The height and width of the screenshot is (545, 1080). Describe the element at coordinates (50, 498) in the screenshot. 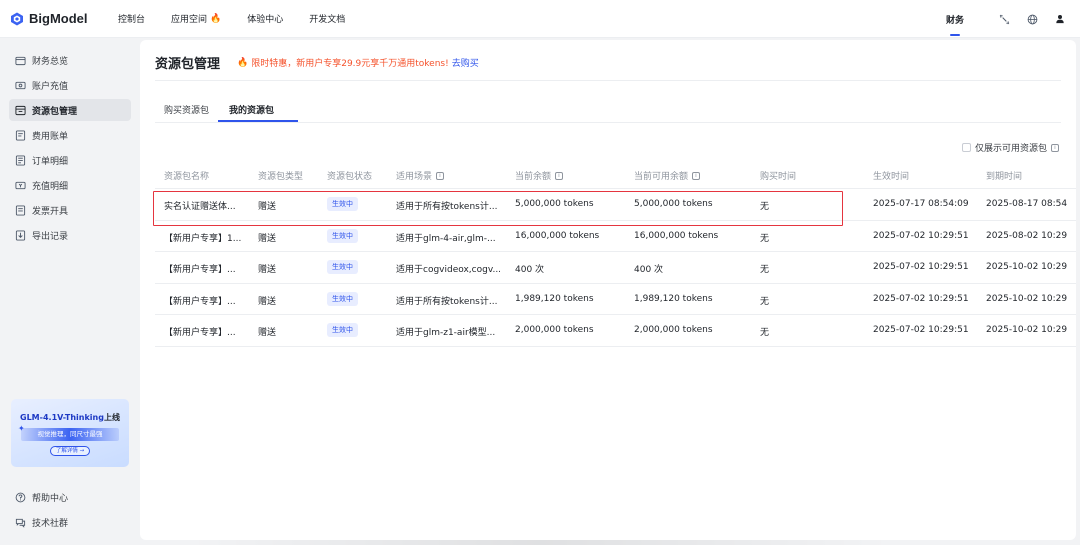

I see `sidebar-item-label: 帮助中心` at that location.